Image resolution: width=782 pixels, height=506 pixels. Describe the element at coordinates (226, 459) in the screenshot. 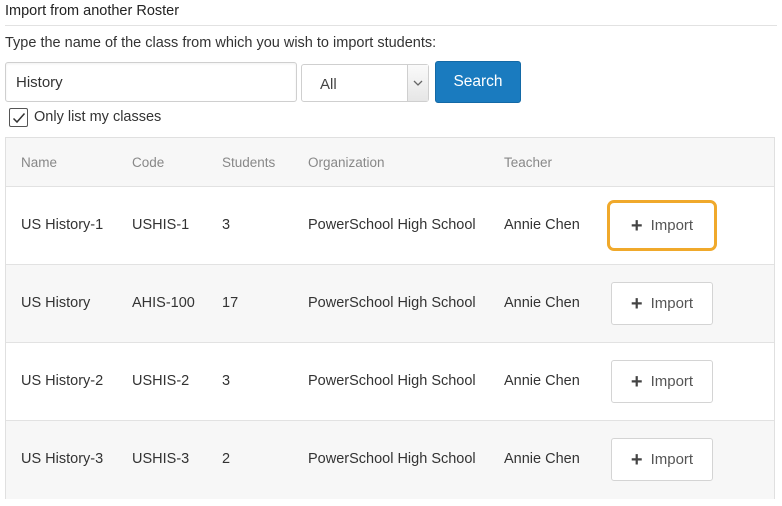

I see `cell-students: 2` at that location.